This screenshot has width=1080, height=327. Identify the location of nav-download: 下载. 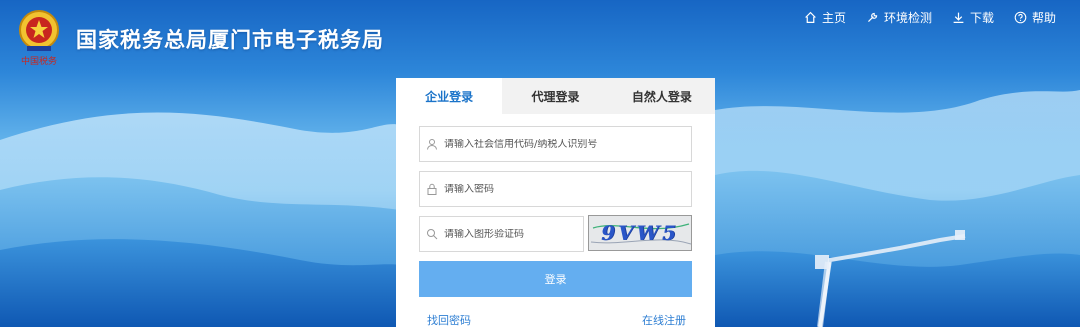
(973, 17).